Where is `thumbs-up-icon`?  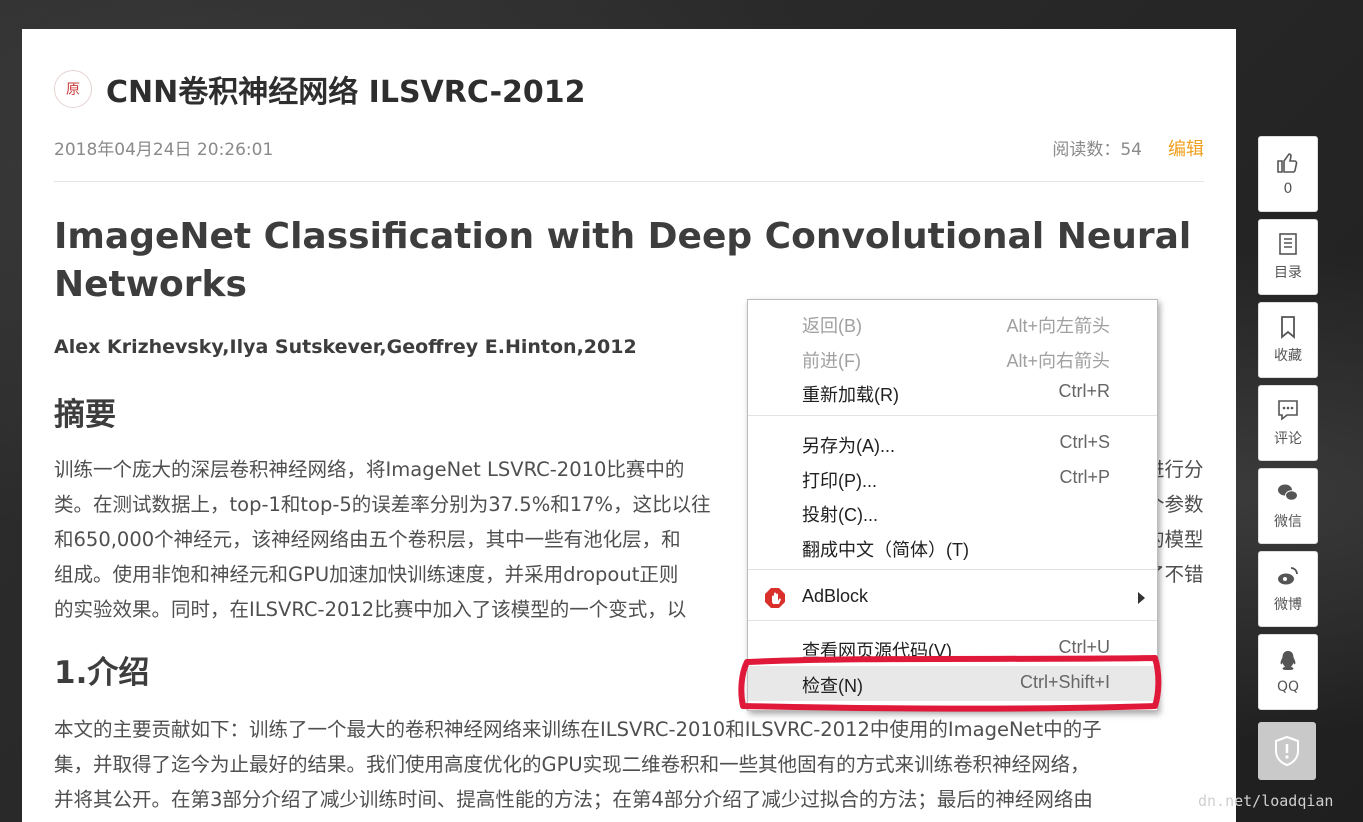 thumbs-up-icon is located at coordinates (1287, 163).